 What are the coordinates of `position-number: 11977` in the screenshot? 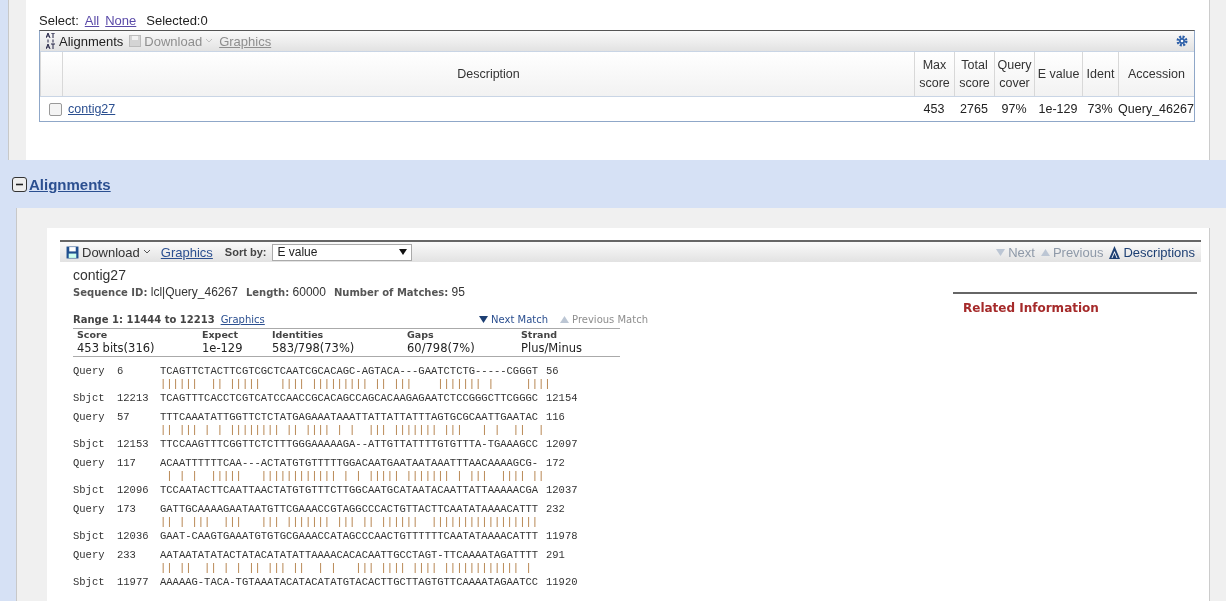 It's located at (133, 582).